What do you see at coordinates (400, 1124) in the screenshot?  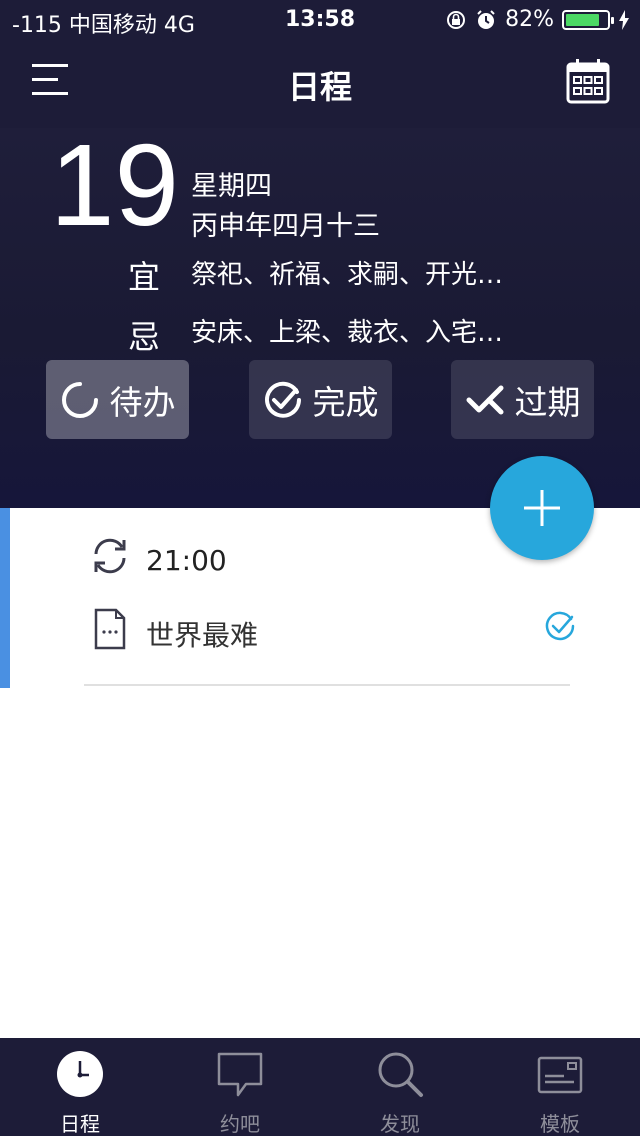 I see `tab-discover-label: 发现` at bounding box center [400, 1124].